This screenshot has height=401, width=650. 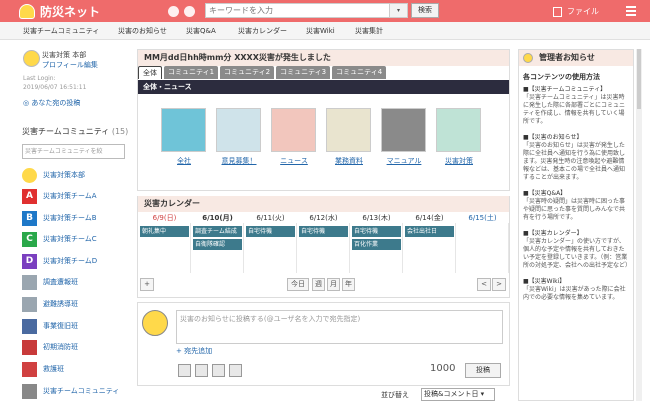 I want to click on community-item: D 災害対策チームD, so click(x=59, y=261).